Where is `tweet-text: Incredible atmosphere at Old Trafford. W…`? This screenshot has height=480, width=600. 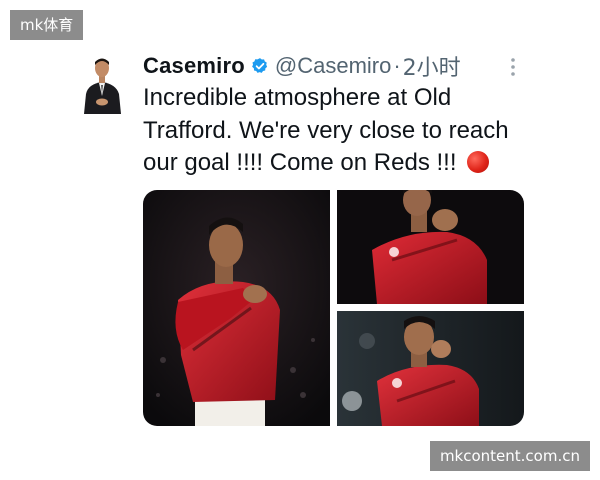 tweet-text: Incredible atmosphere at Old Trafford. W… is located at coordinates (333, 131).